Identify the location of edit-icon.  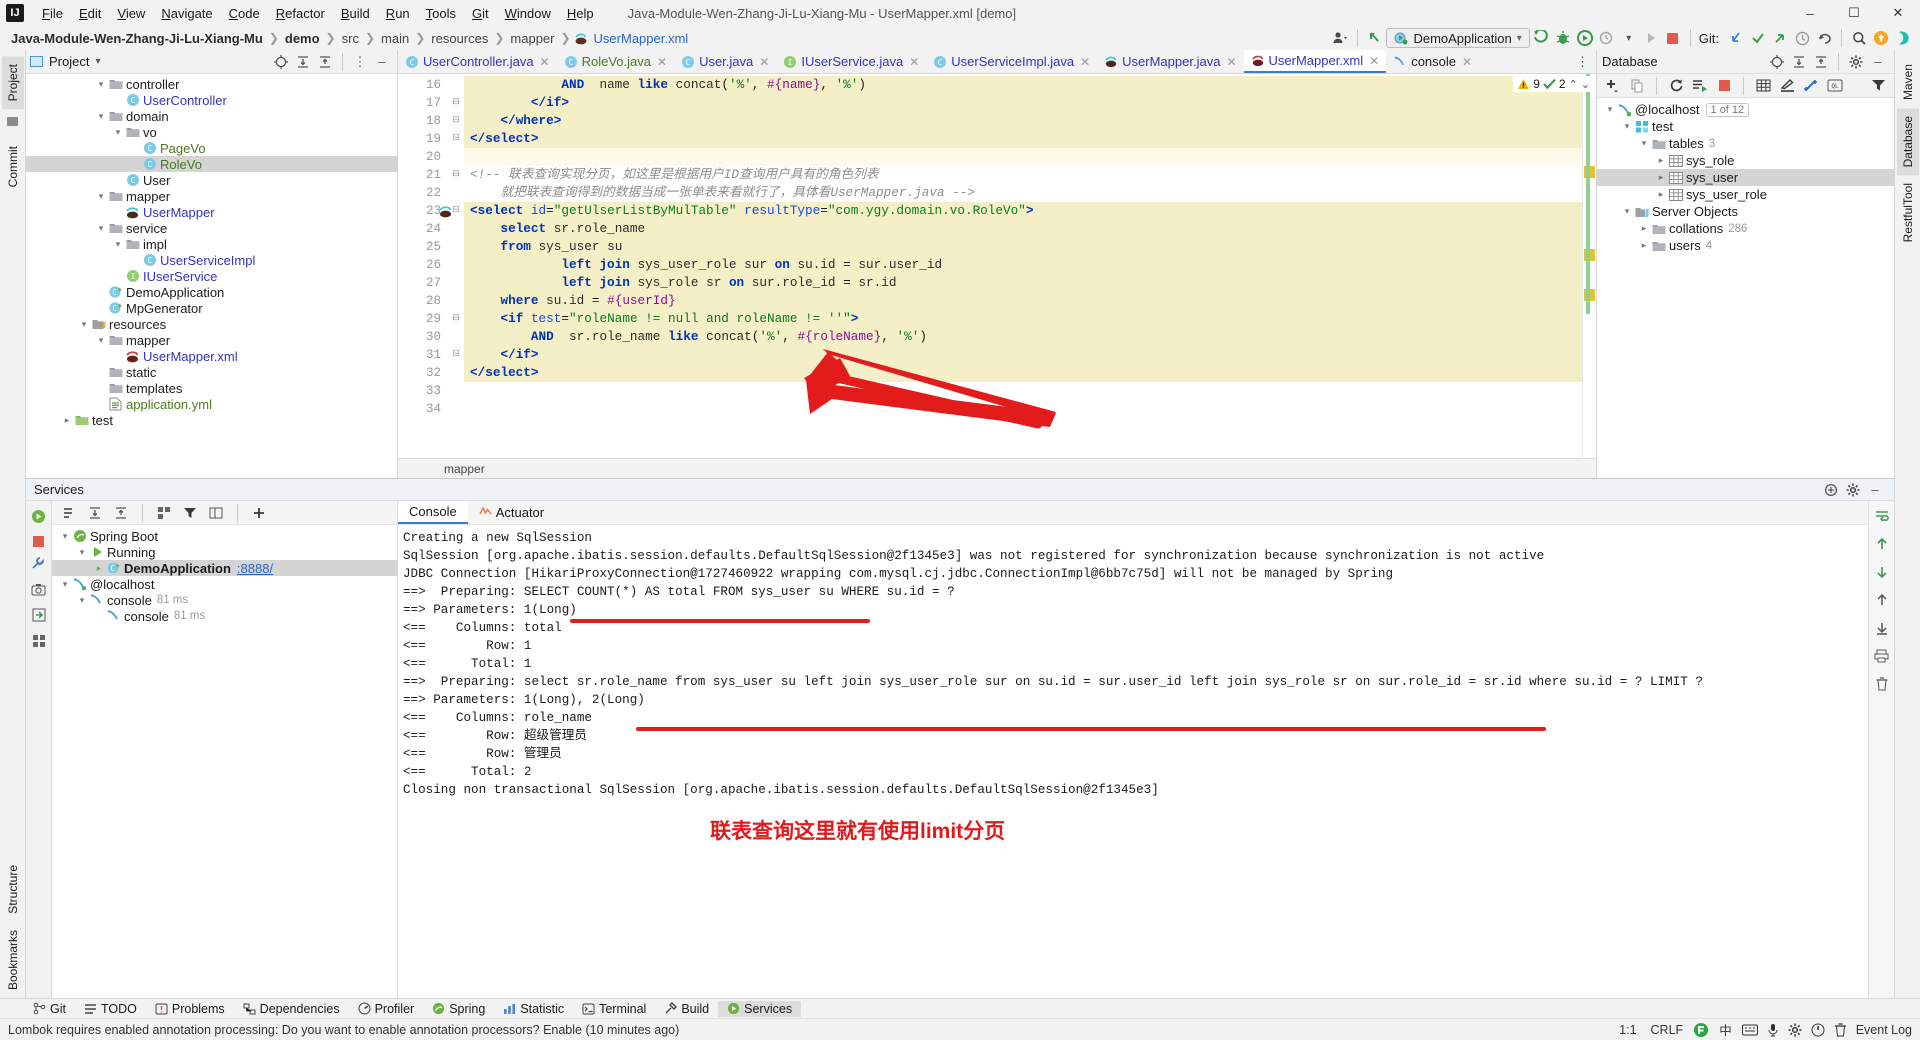
(1787, 86).